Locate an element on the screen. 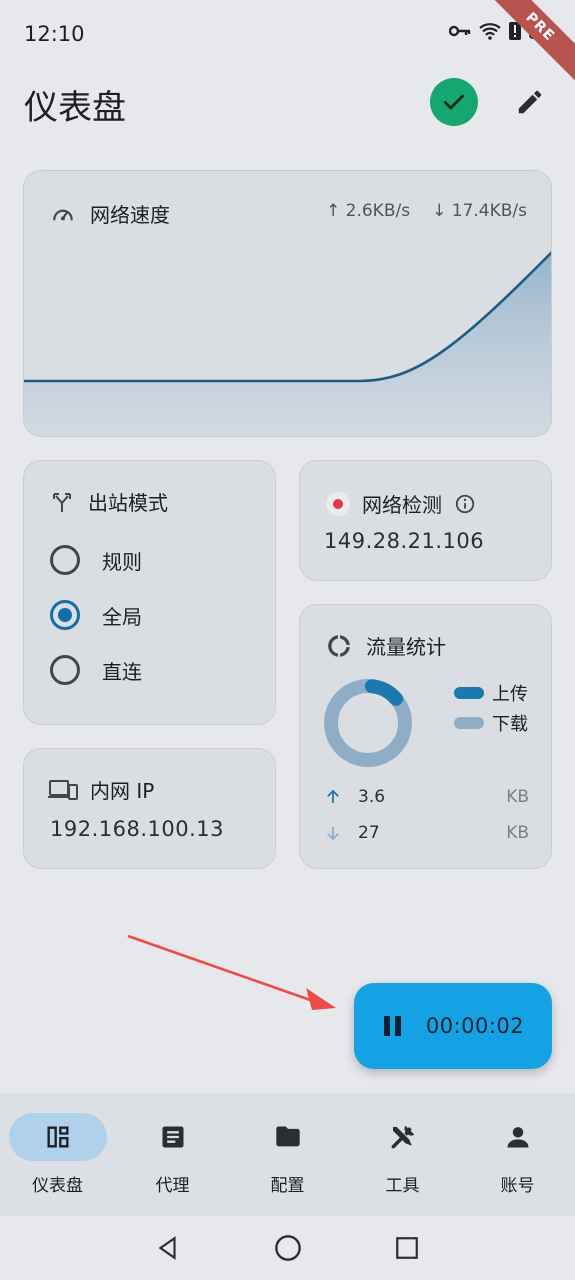 Image resolution: width=575 pixels, height=1280 pixels. nav-label-proxy: 代理 is located at coordinates (172, 1186).